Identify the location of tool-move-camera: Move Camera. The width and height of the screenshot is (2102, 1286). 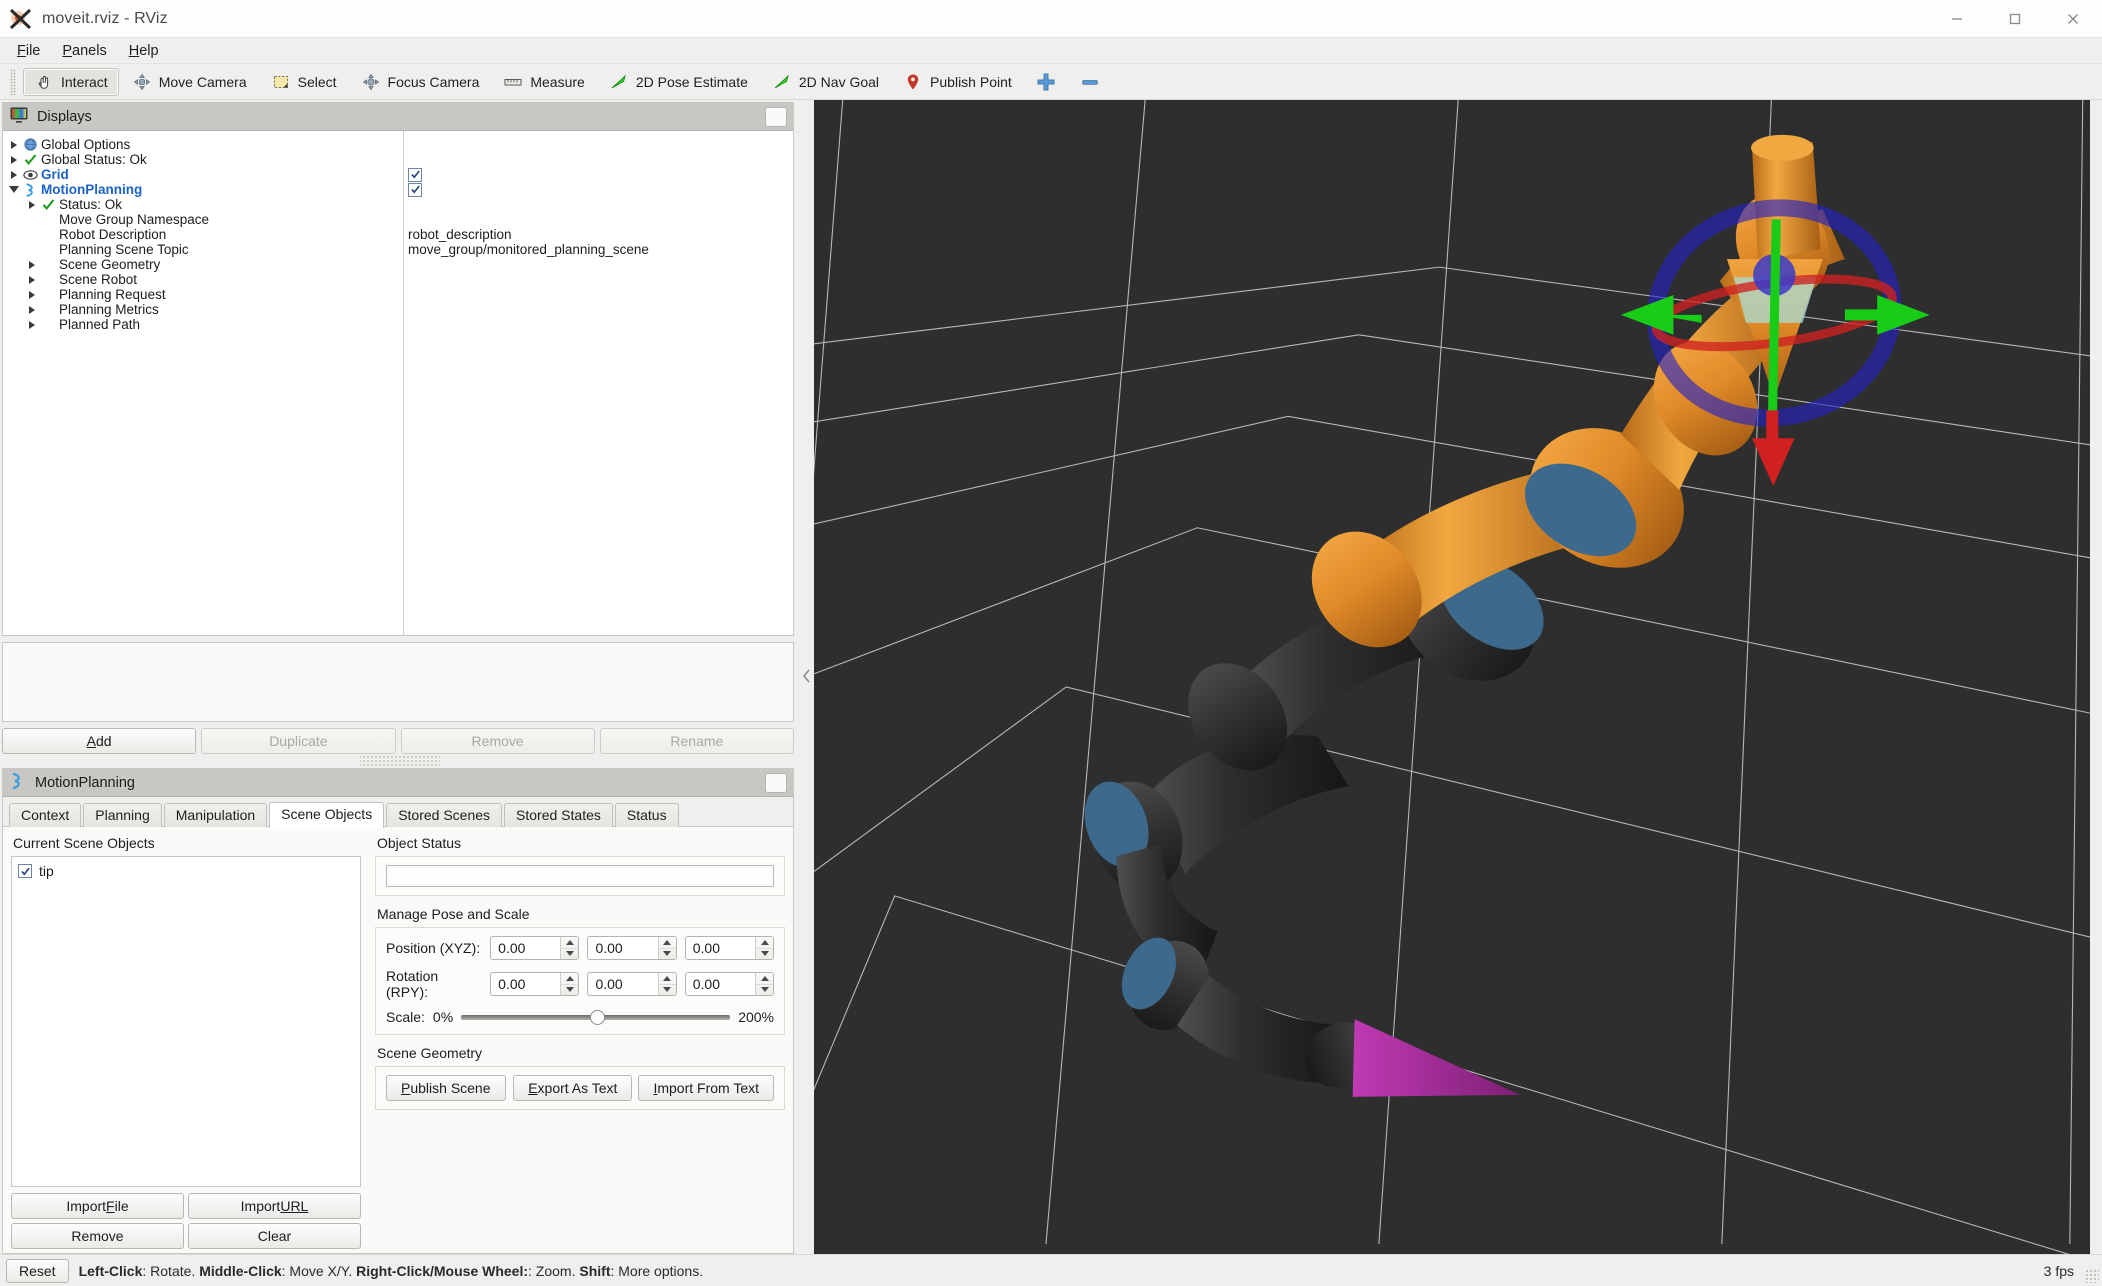
(189, 82).